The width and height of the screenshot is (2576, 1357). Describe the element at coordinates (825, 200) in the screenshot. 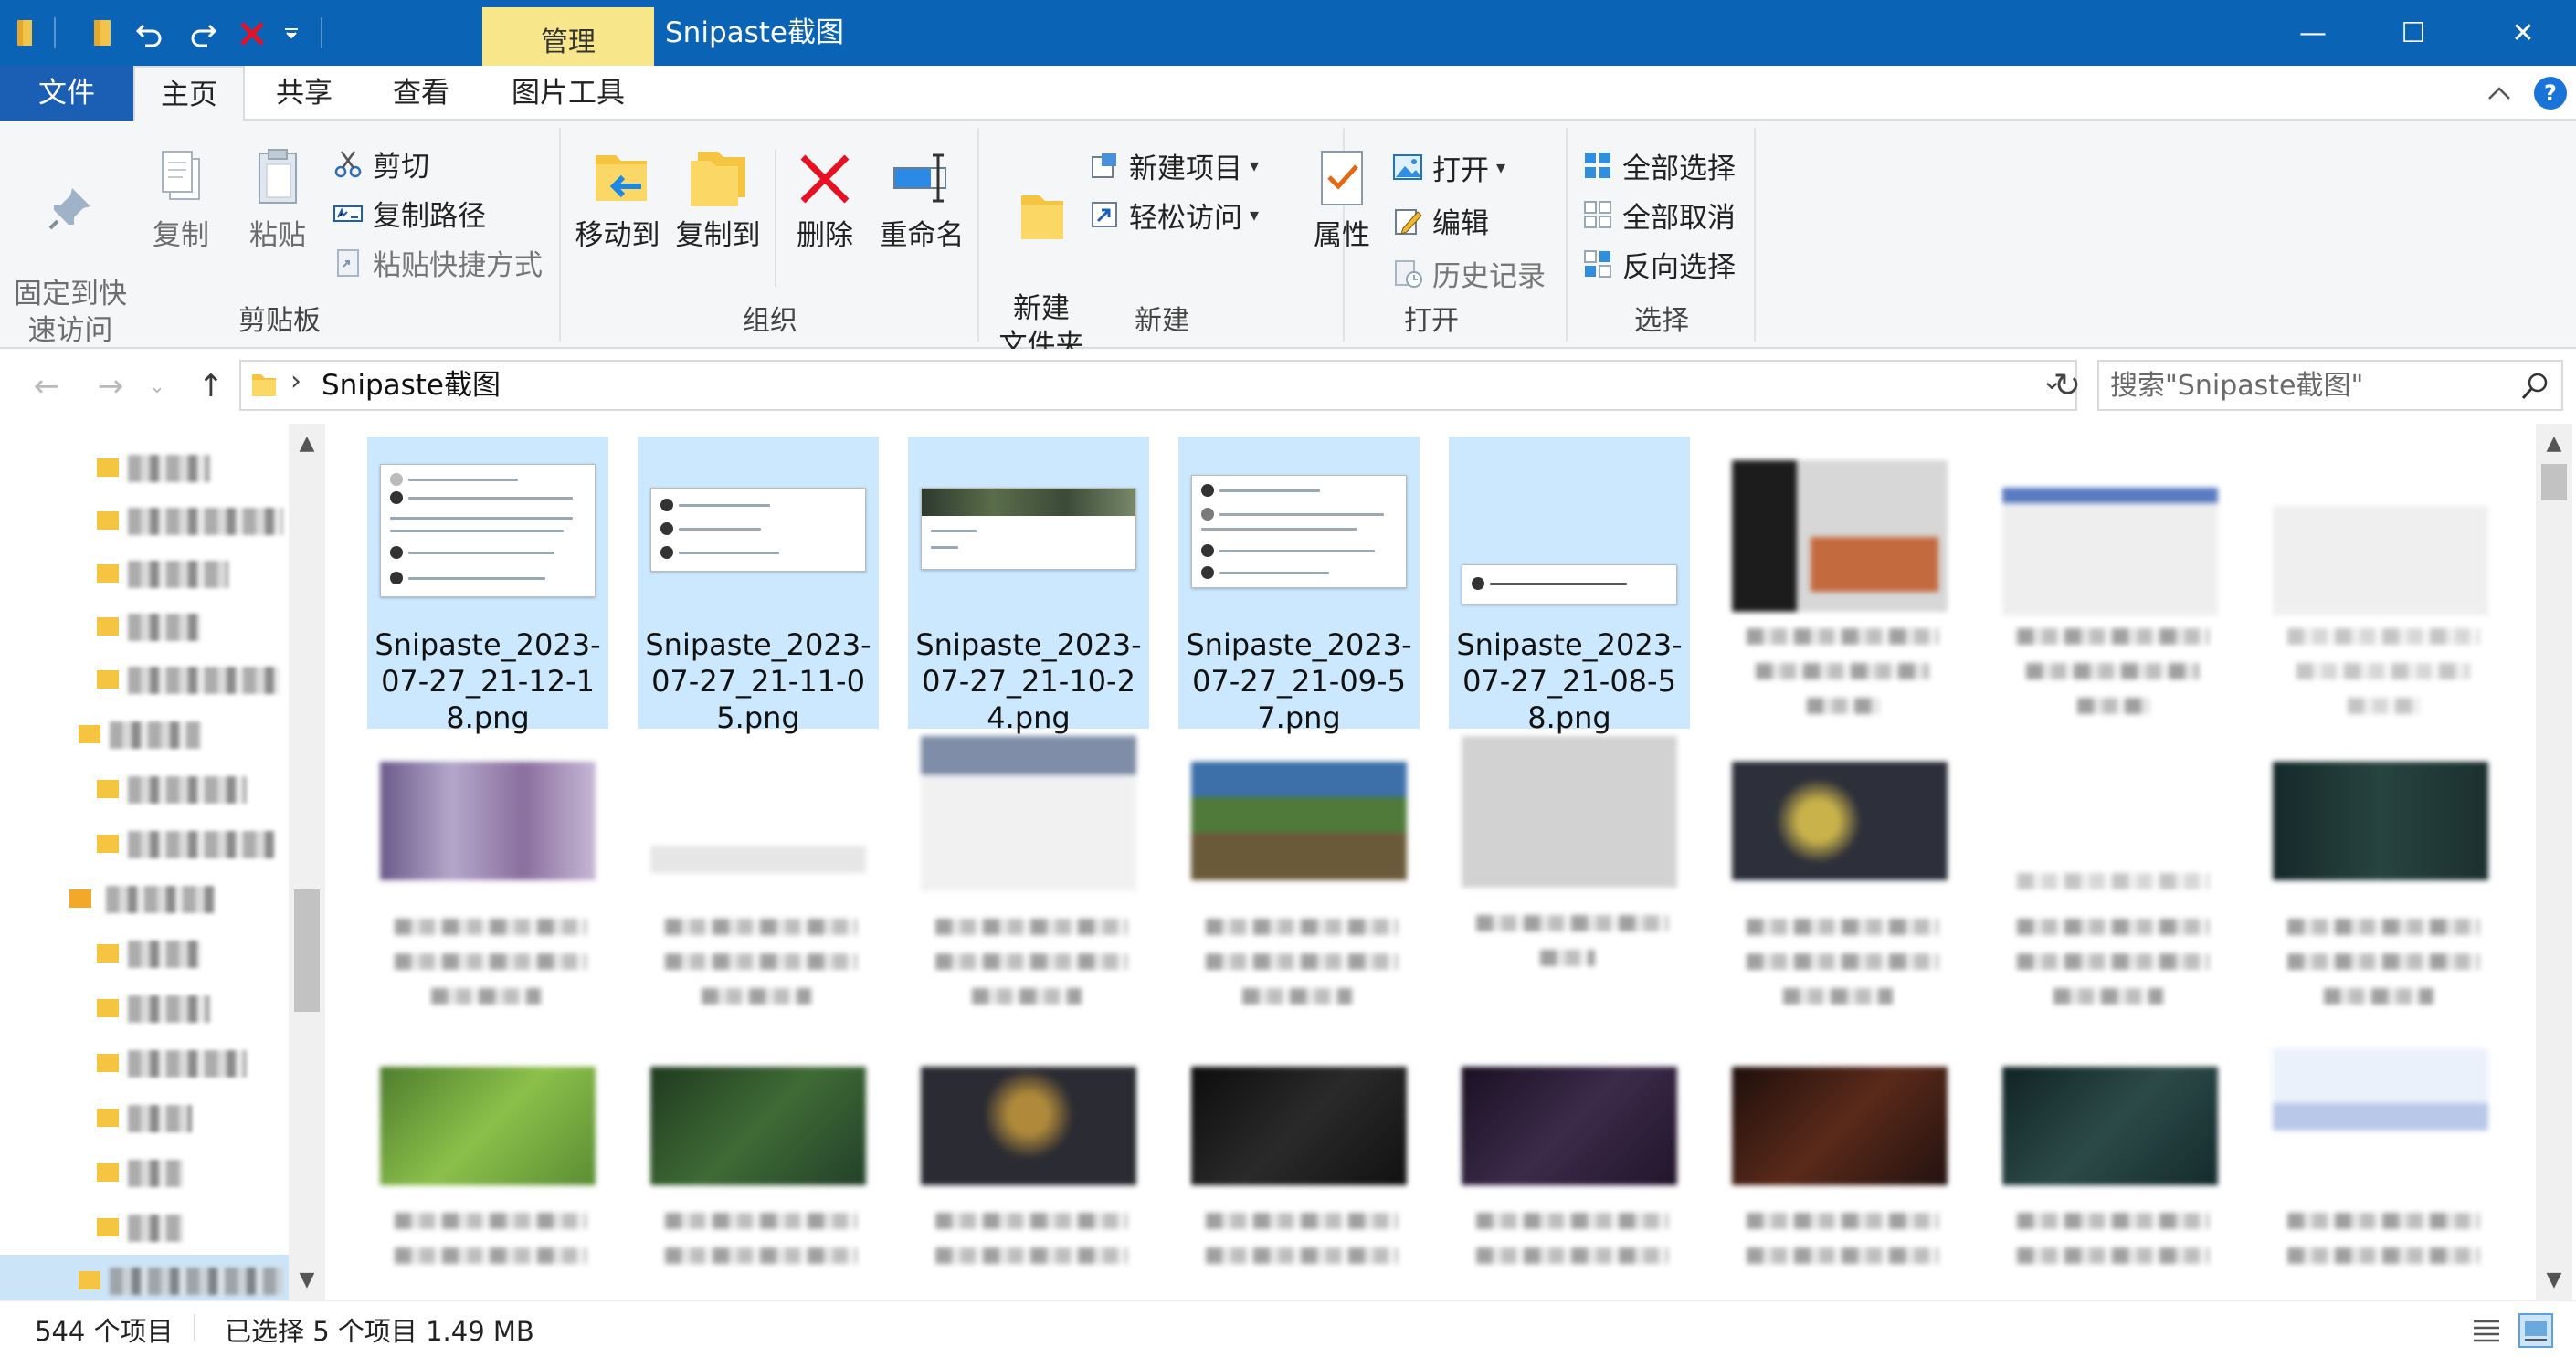

I see `delete-button: 删除` at that location.